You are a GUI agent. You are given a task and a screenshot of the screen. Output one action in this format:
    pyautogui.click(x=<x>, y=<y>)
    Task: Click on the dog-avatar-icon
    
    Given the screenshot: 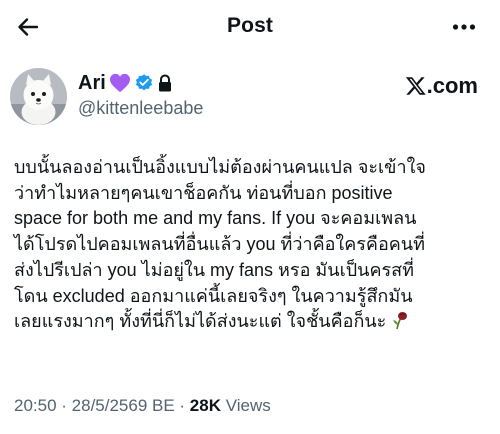 What is the action you would take?
    pyautogui.click(x=38, y=96)
    